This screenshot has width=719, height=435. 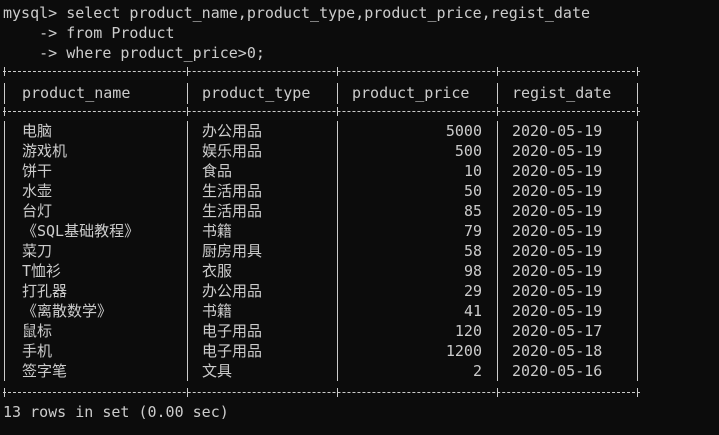 I want to click on table-cell: 饼干, so click(x=37, y=171).